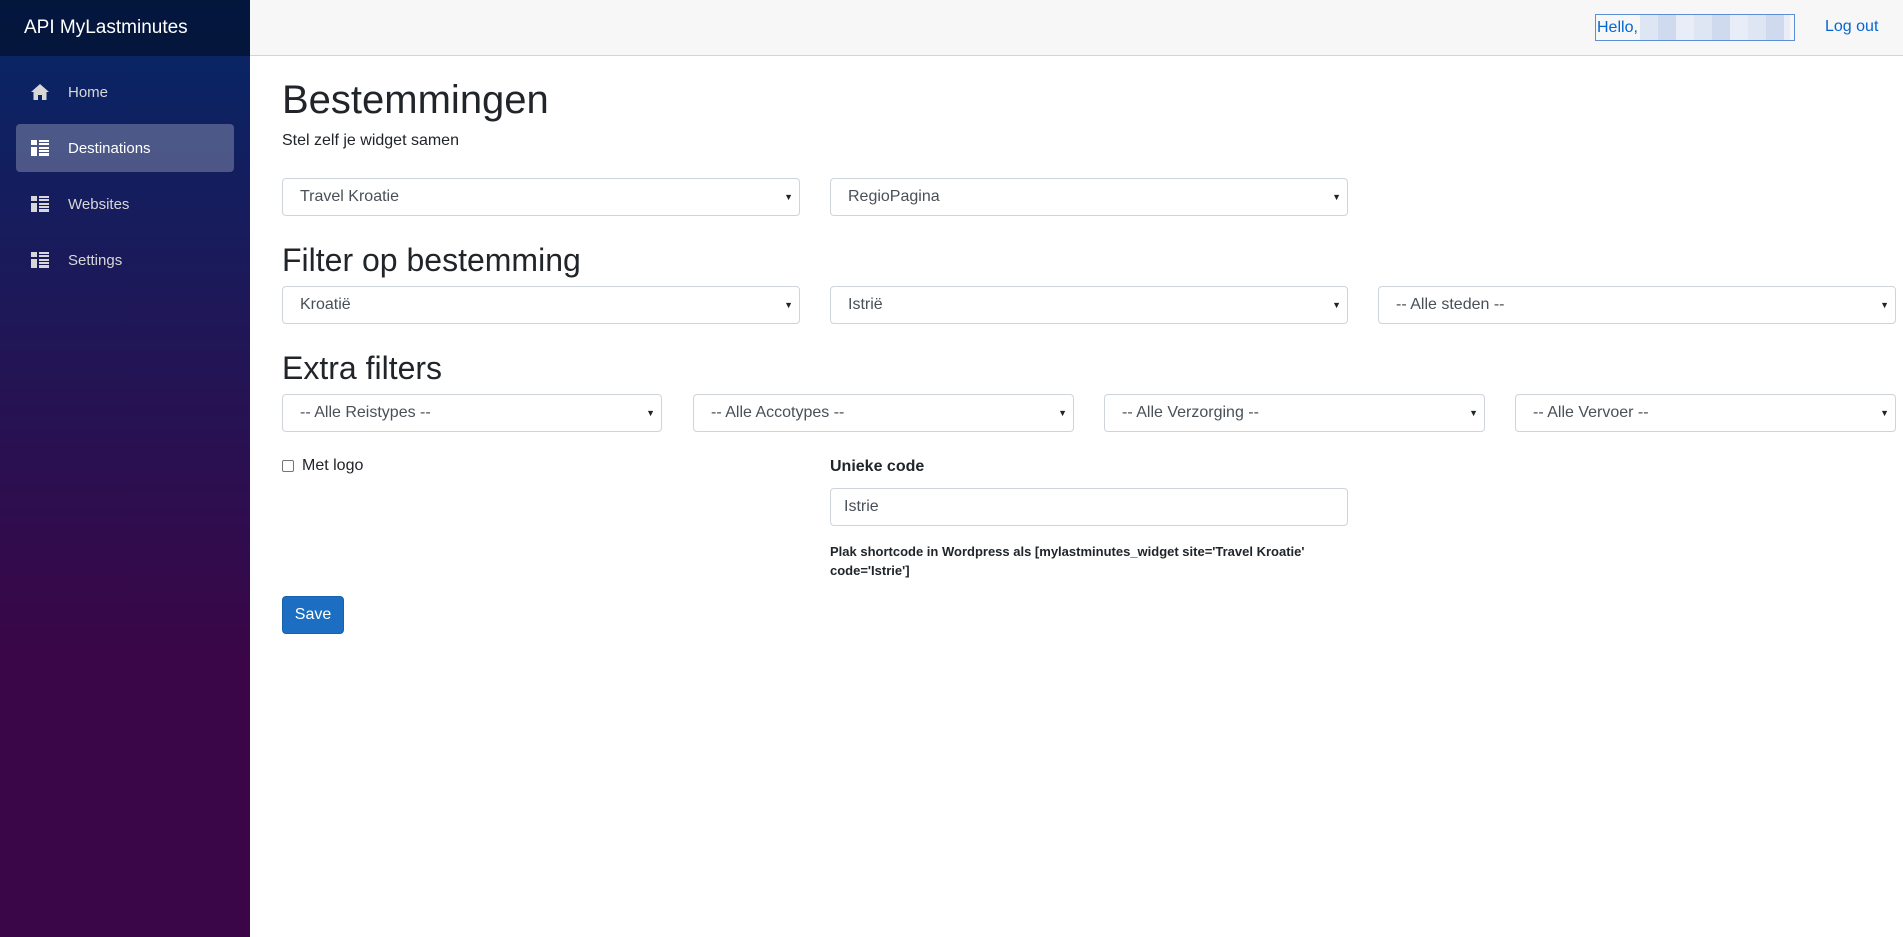 The image size is (1903, 937). Describe the element at coordinates (431, 260) in the screenshot. I see `filter-heading: Filter op bestemming` at that location.